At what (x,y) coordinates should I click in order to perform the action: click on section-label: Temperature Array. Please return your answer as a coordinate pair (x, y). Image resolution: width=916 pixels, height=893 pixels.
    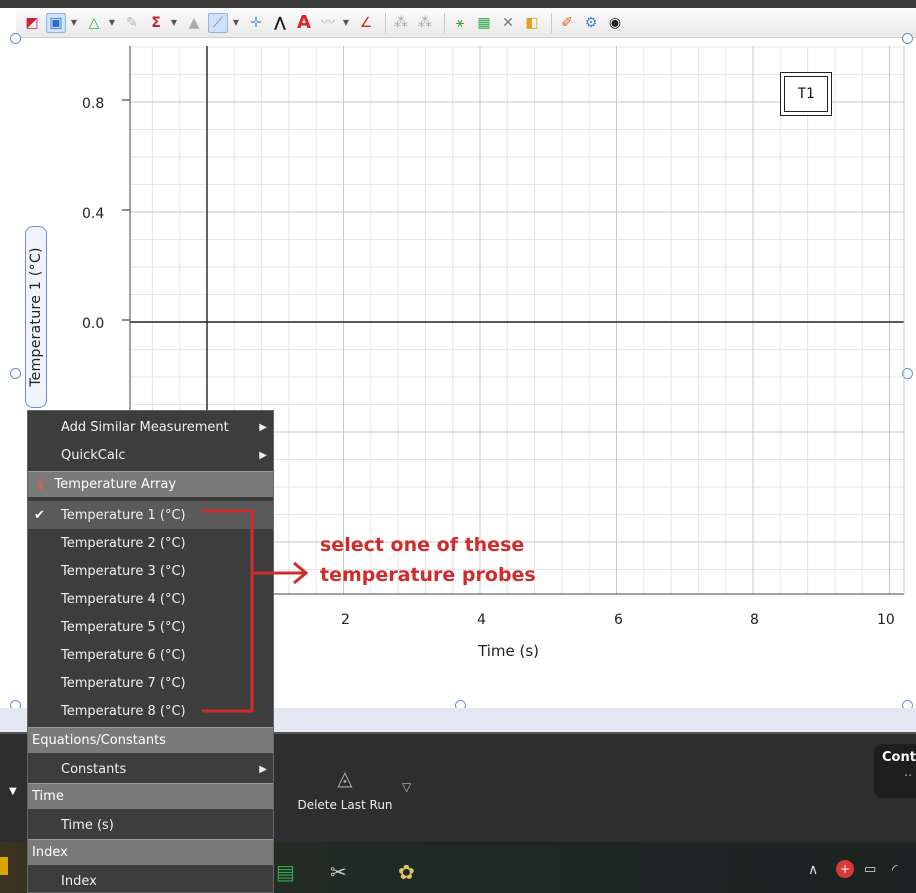
    Looking at the image, I should click on (115, 484).